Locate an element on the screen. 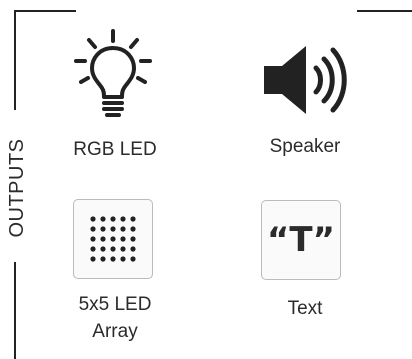  rgb-led-label: RGB LED is located at coordinates (115, 149).